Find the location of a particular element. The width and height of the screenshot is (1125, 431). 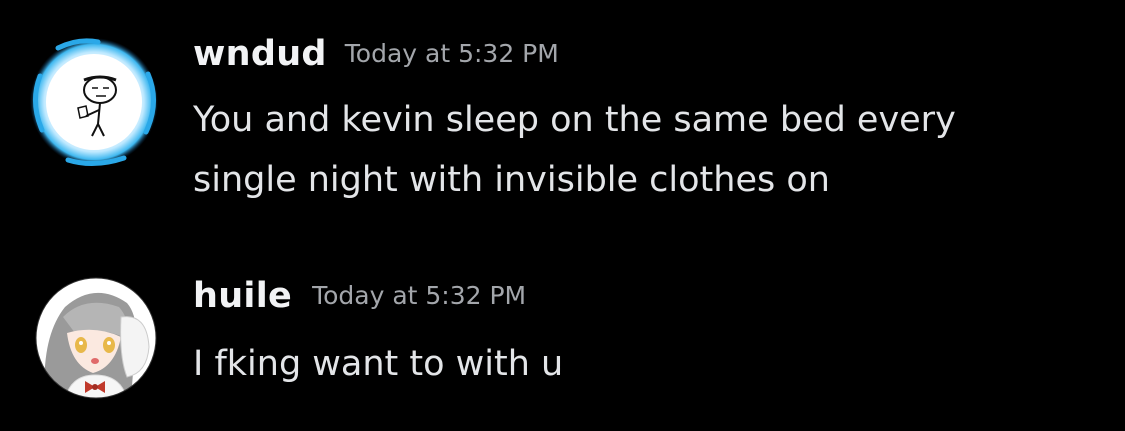

message-line: single night with invisible clothes on is located at coordinates (511, 180).